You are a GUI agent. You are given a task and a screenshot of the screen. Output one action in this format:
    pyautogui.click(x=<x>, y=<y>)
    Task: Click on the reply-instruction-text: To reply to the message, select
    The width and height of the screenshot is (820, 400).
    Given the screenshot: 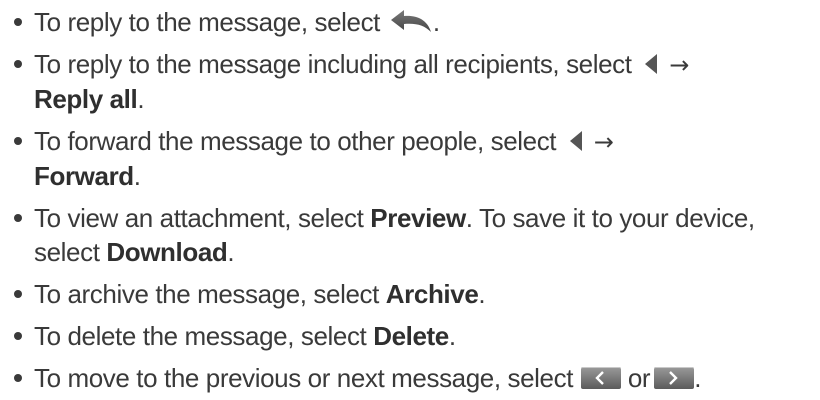 What is the action you would take?
    pyautogui.click(x=207, y=22)
    